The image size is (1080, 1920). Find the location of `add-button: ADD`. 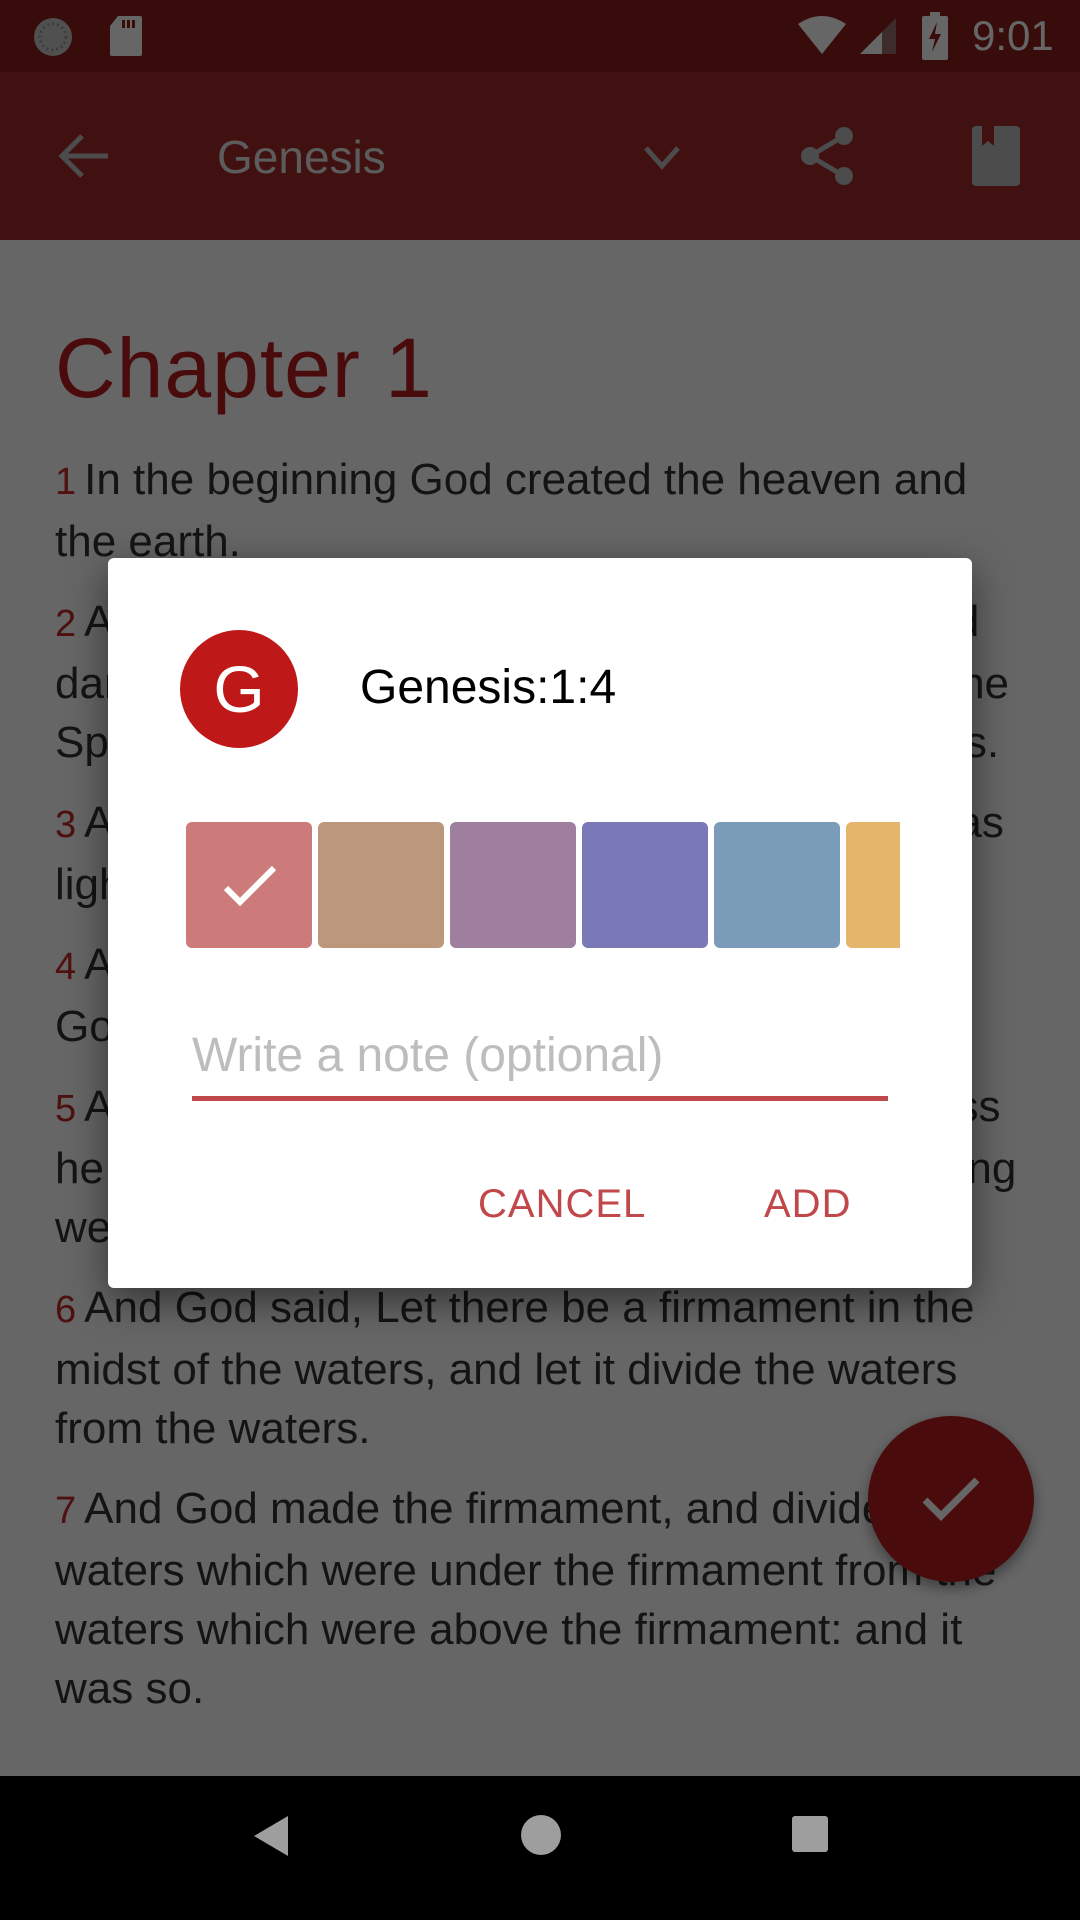

add-button: ADD is located at coordinates (807, 1204).